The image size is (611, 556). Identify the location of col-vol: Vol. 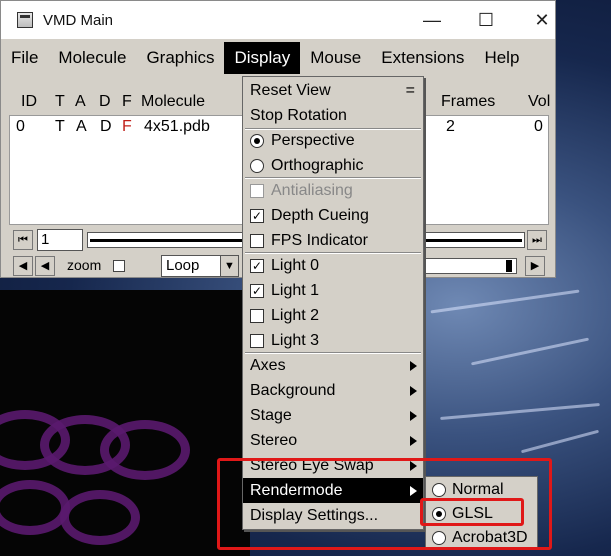
(539, 102).